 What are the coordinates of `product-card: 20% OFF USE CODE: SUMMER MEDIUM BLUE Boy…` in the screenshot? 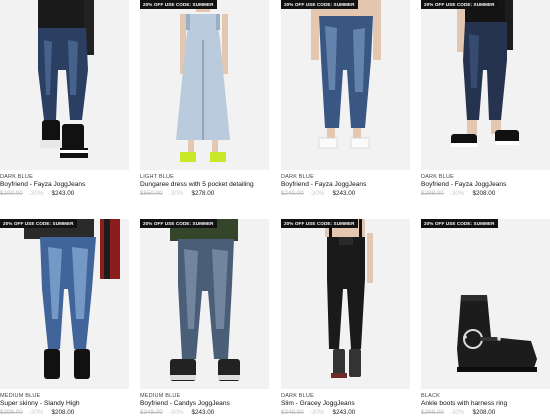 It's located at (204, 318).